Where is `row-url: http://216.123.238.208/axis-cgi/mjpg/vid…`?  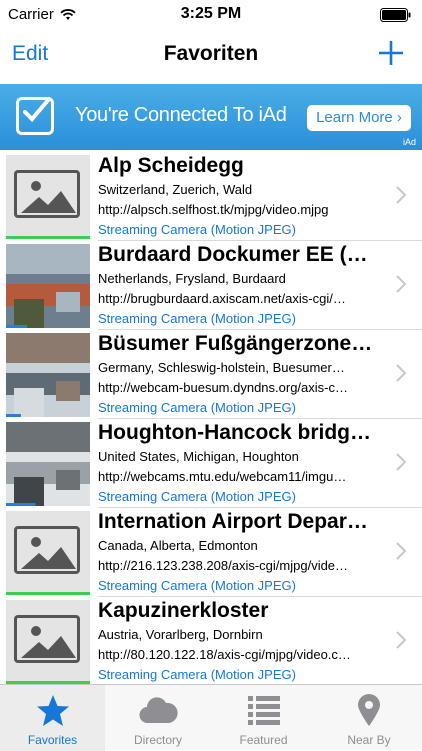
row-url: http://216.123.238.208/axis-cgi/mjpg/vid… is located at coordinates (223, 565).